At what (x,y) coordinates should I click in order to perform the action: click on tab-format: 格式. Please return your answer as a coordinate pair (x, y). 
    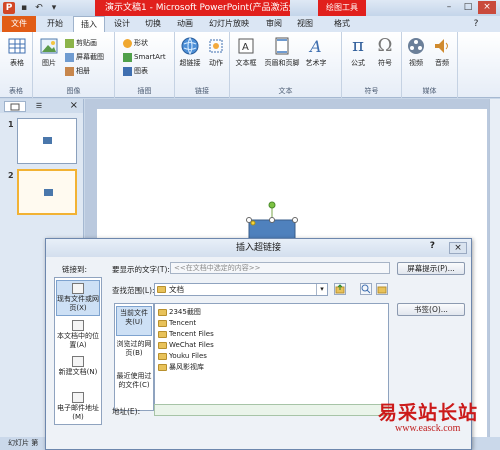
    Looking at the image, I should click on (342, 24).